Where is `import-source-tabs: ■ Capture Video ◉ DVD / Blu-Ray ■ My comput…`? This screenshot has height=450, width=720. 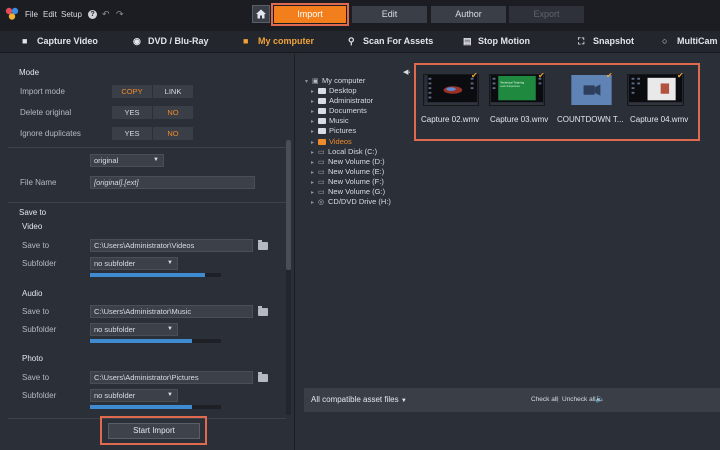
import-source-tabs: ■ Capture Video ◉ DVD / Blu-Ray ■ My comput… is located at coordinates (360, 42).